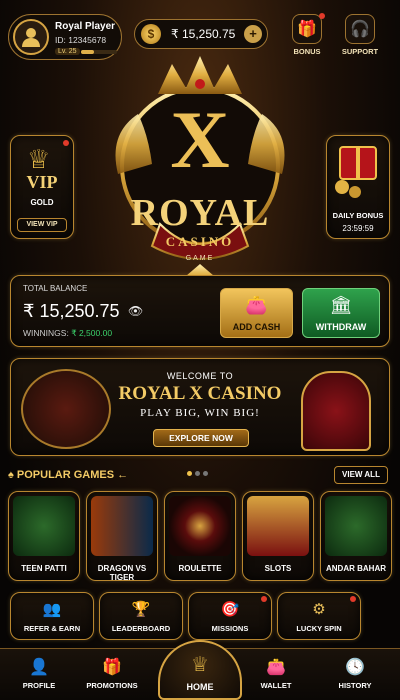  I want to click on level-badge: Lv. 25, so click(67, 51).